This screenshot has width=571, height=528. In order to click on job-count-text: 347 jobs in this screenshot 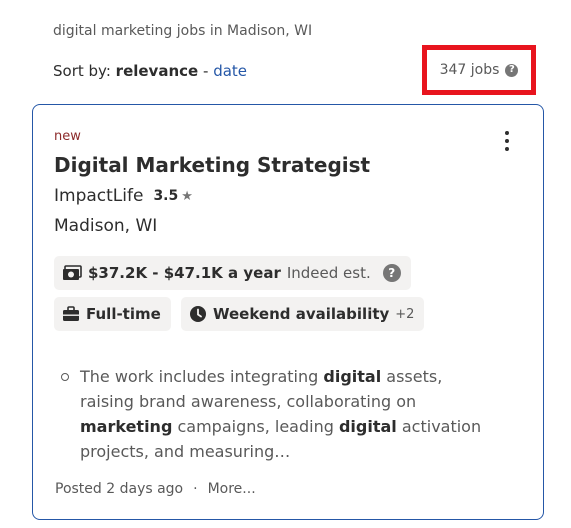, I will do `click(469, 70)`.